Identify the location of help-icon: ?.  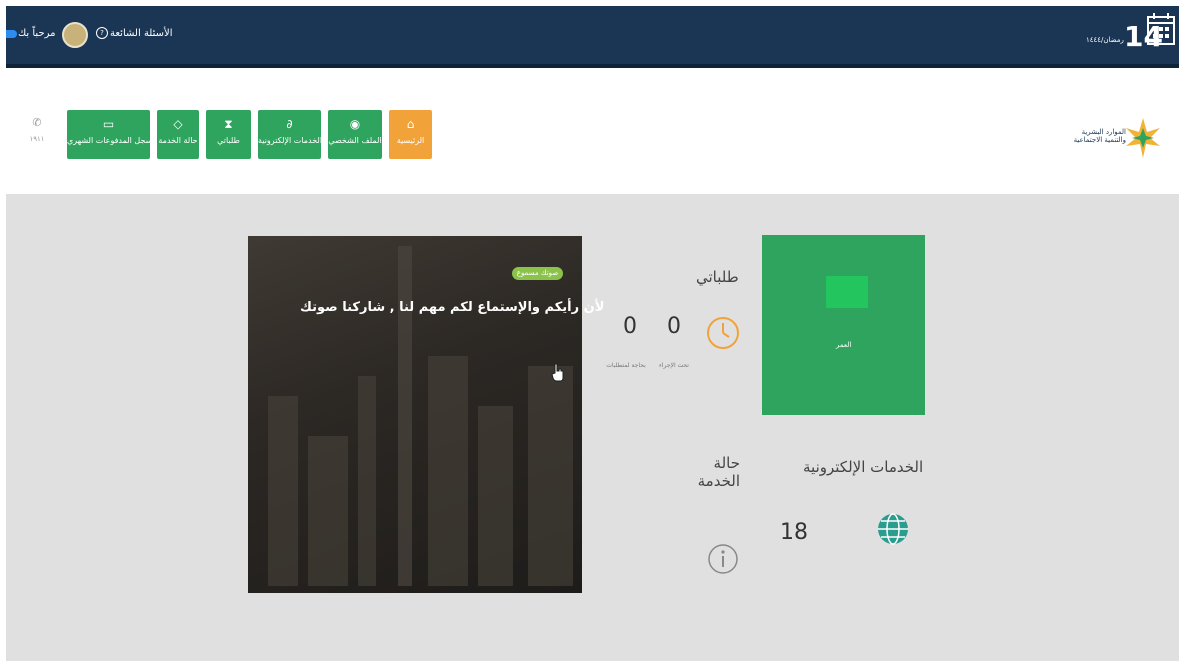
(102, 33).